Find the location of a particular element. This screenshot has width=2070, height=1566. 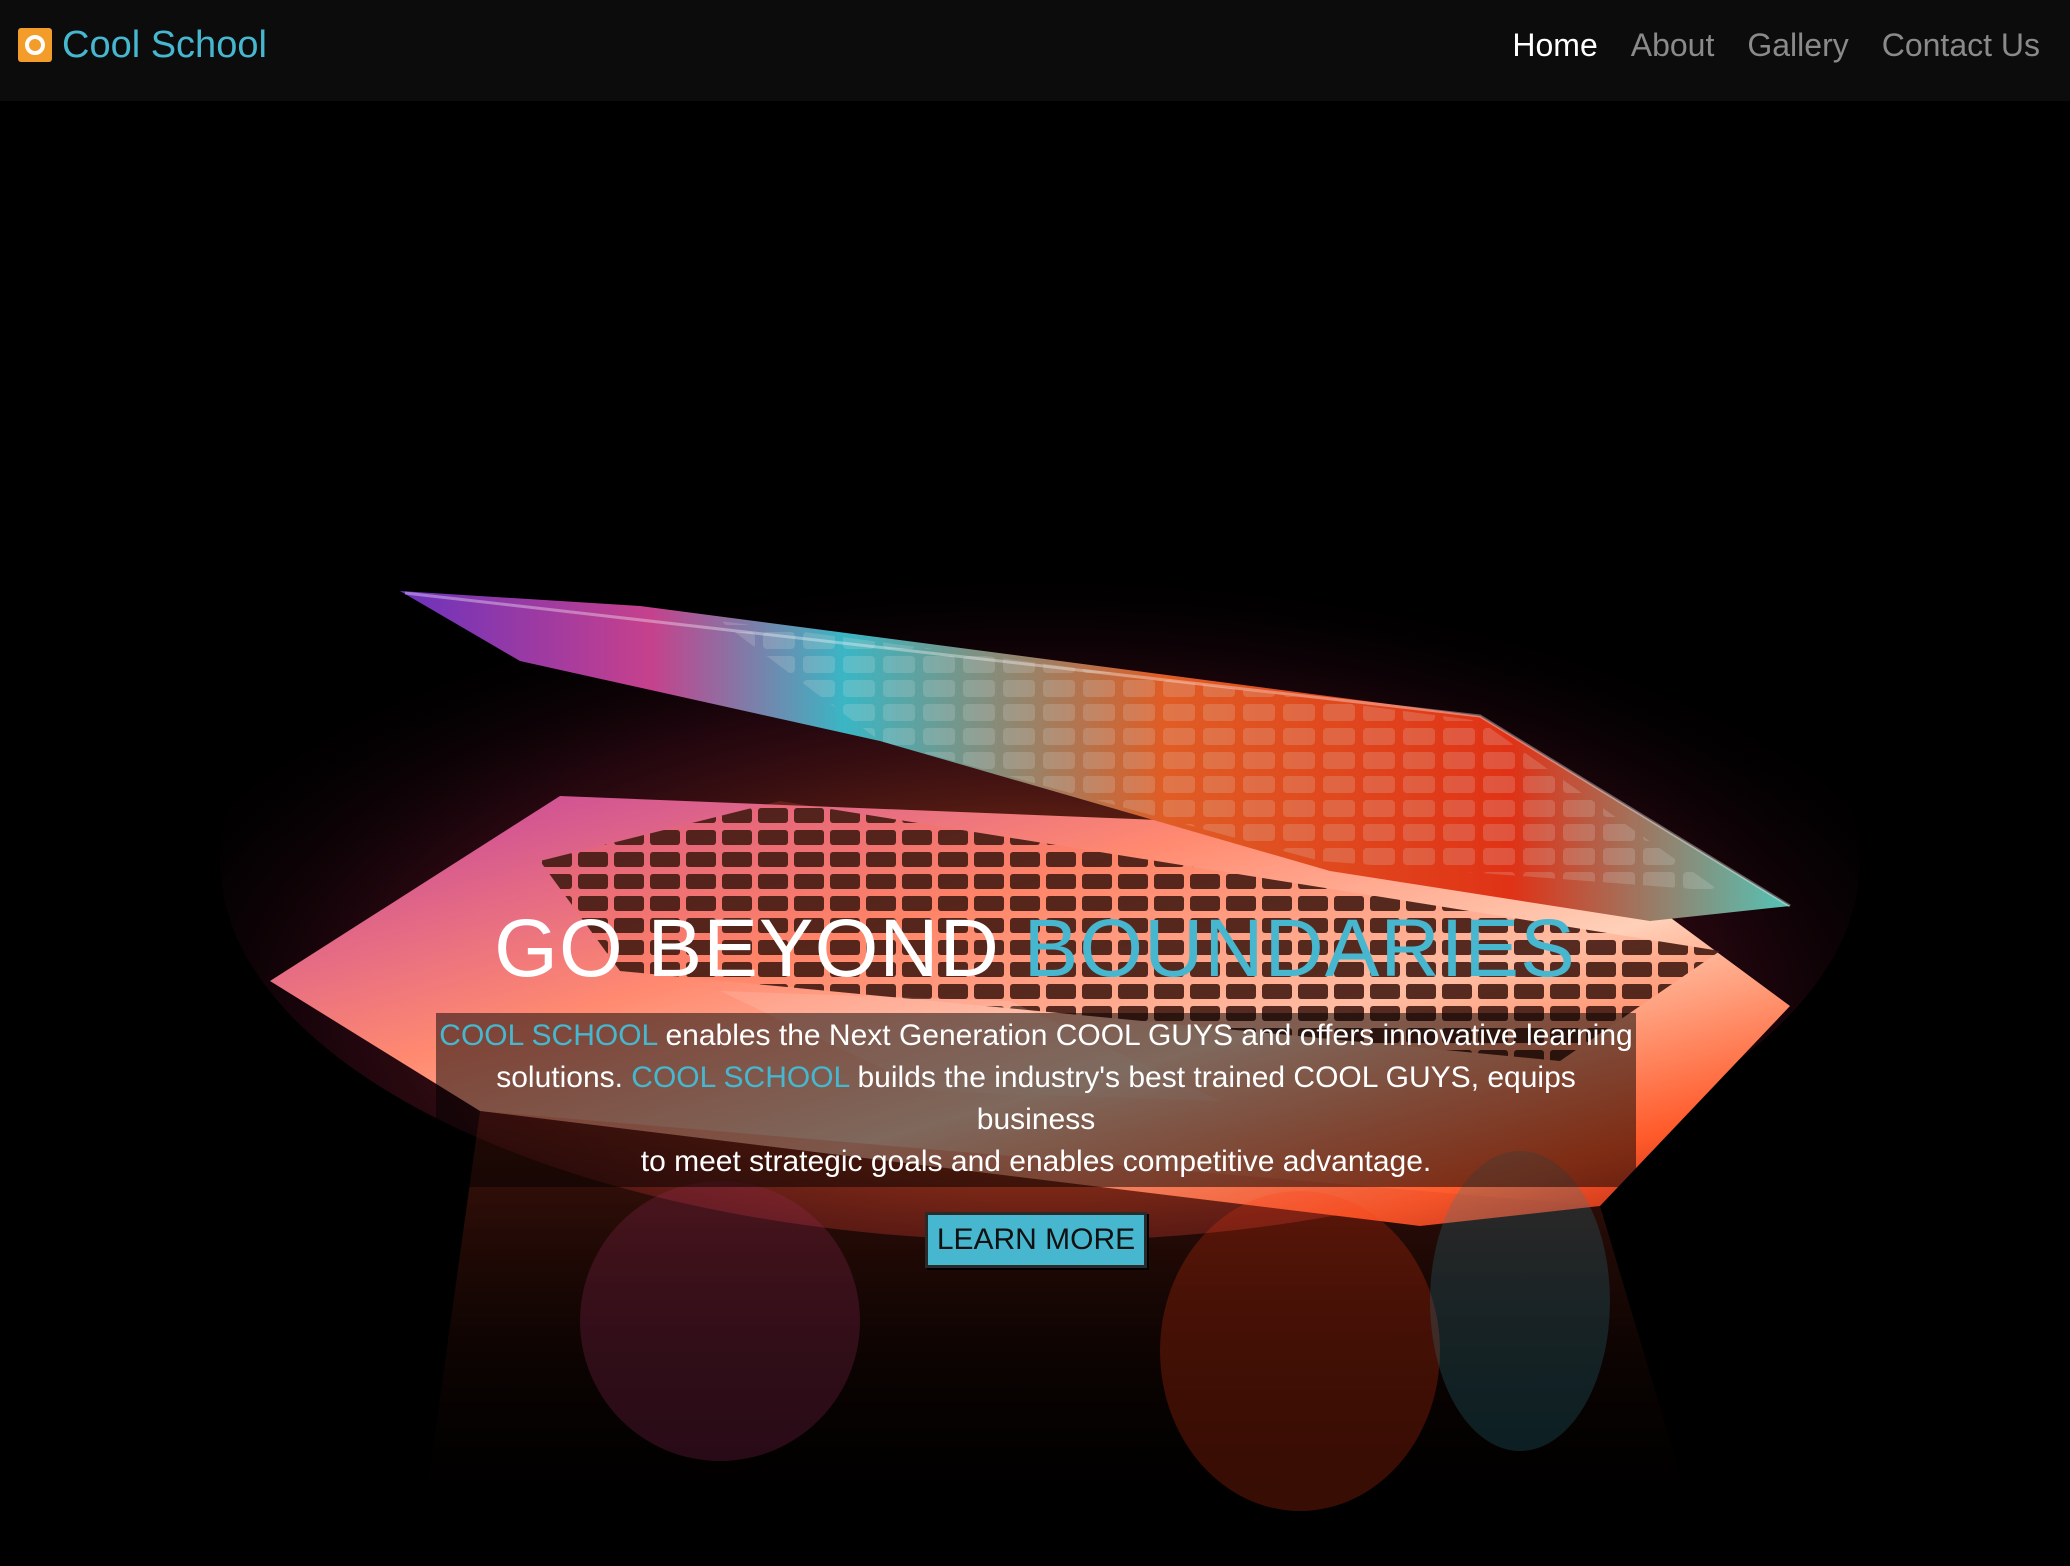

brand-name: Cool School is located at coordinates (164, 45).